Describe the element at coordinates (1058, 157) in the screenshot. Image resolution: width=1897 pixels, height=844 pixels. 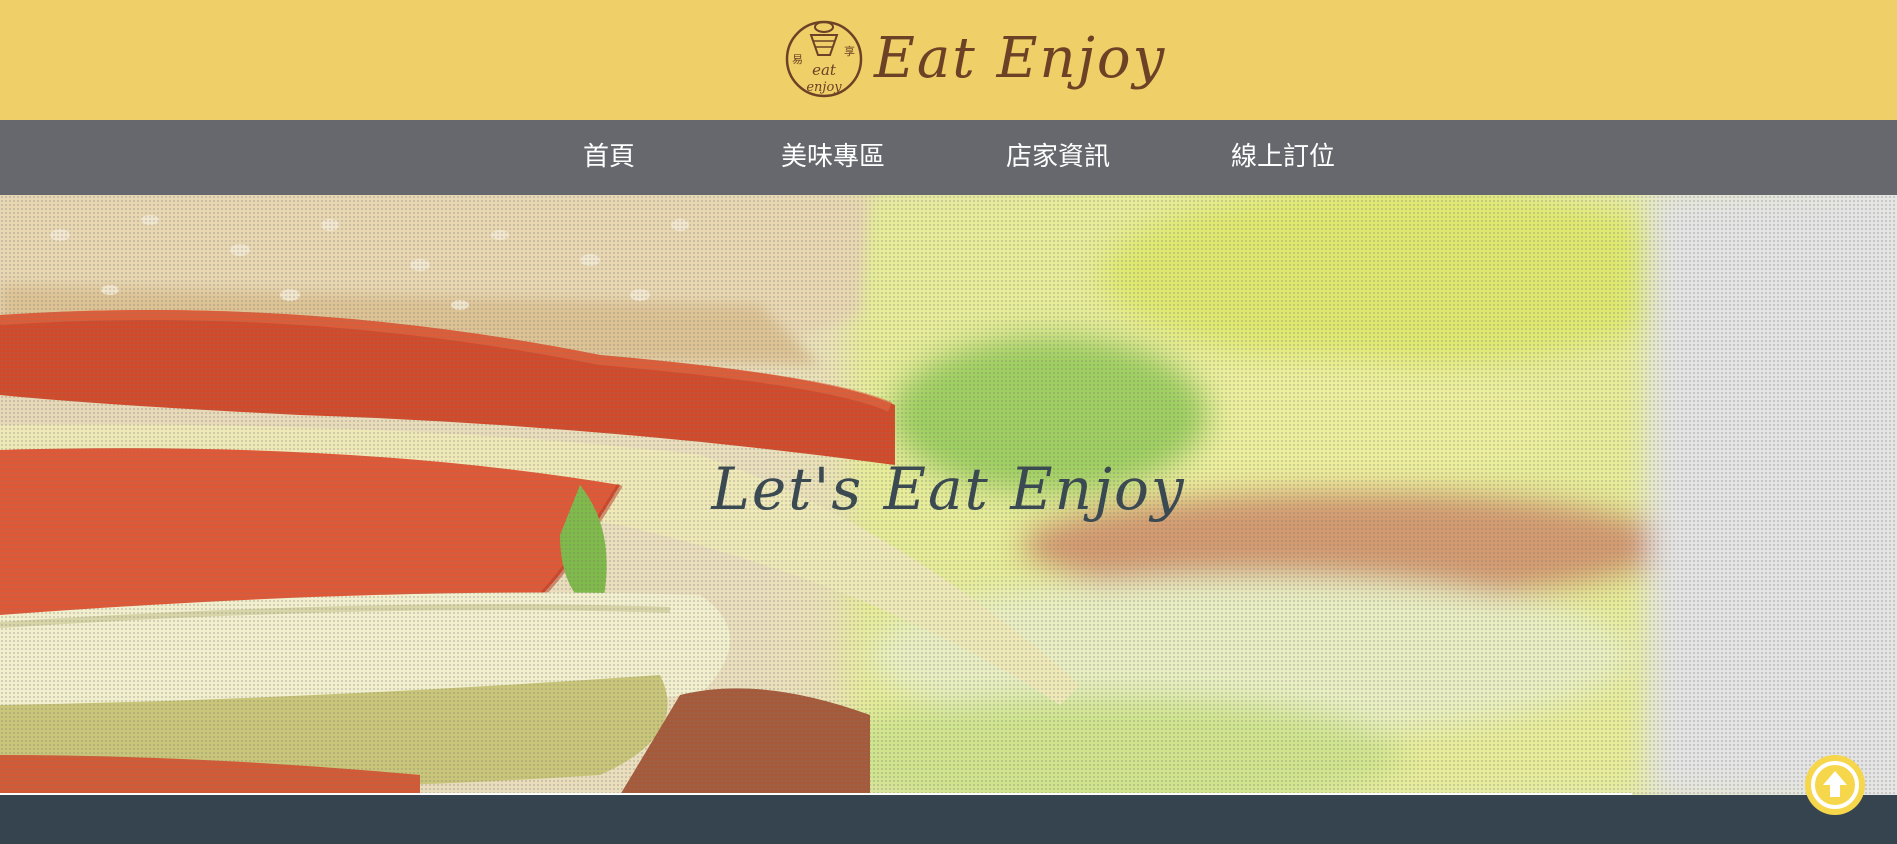
I see `nav-item-store-info: 店家資訊` at that location.